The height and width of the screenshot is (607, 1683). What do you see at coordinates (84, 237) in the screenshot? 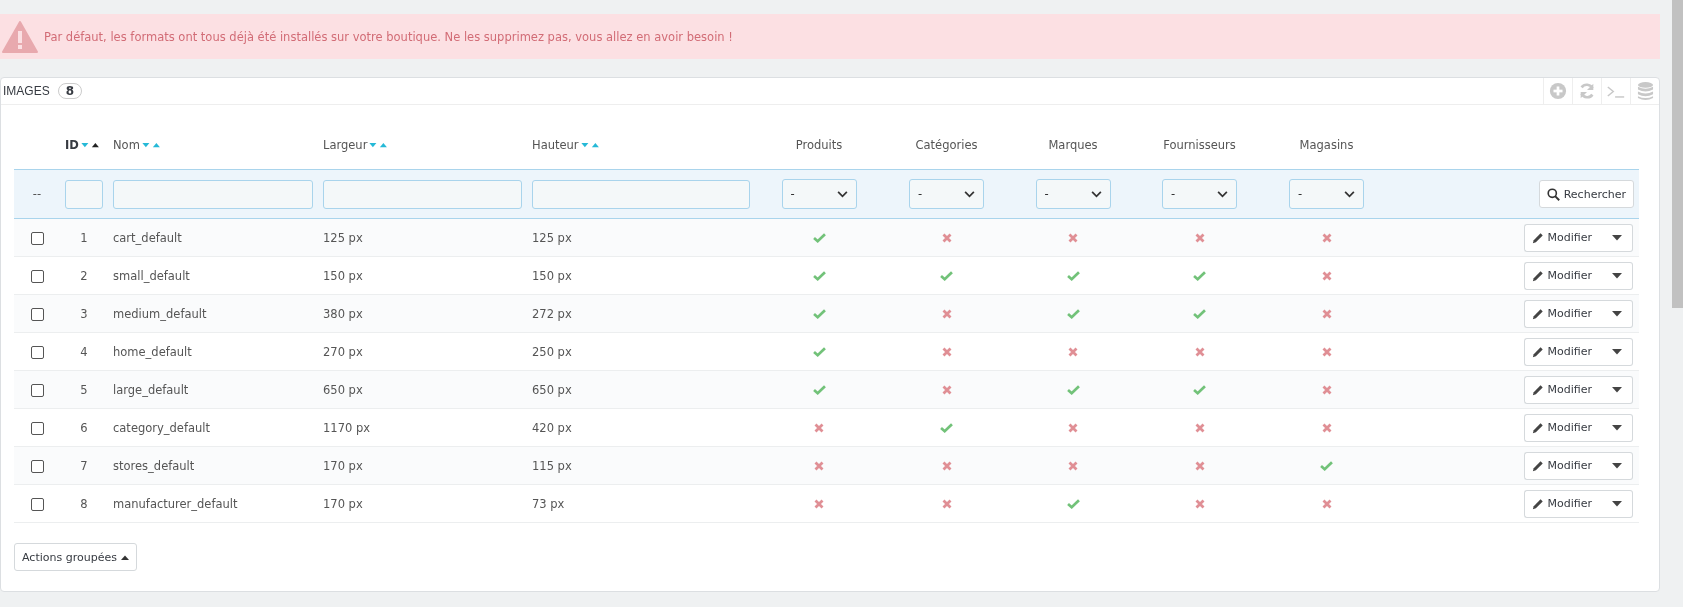
I see `id-cell: 1` at bounding box center [84, 237].